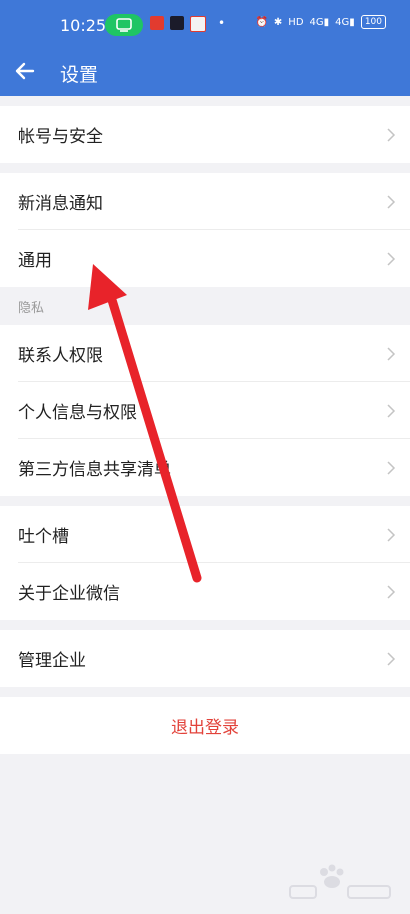  Describe the element at coordinates (79, 75) in the screenshot. I see `page-title: 设置` at that location.